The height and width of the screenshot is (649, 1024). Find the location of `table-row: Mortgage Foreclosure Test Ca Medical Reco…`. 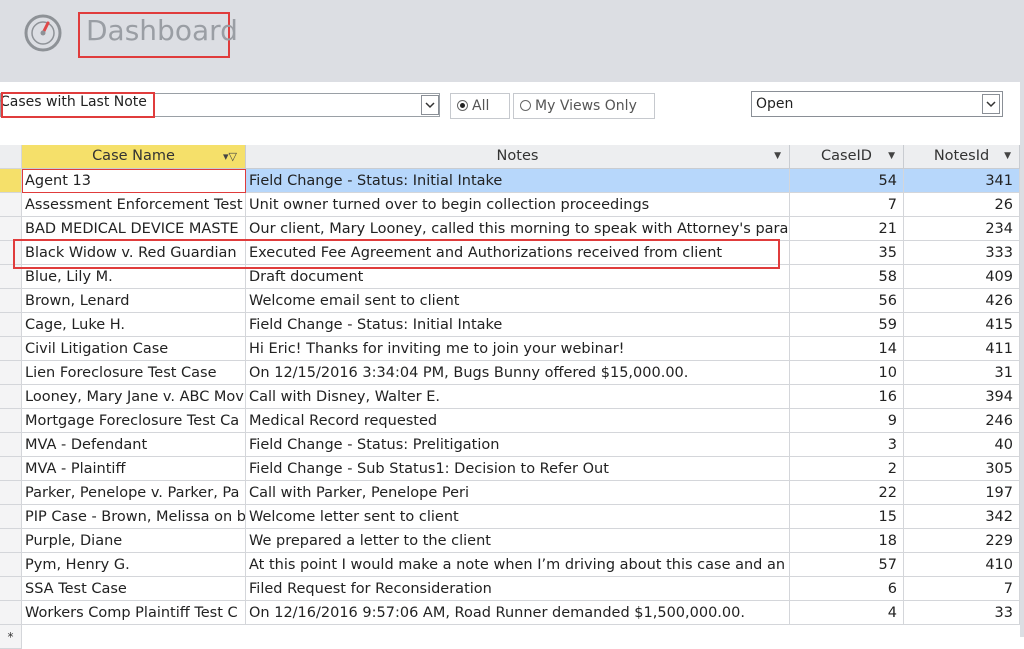

table-row: Mortgage Foreclosure Test Ca Medical Reco… is located at coordinates (512, 421).